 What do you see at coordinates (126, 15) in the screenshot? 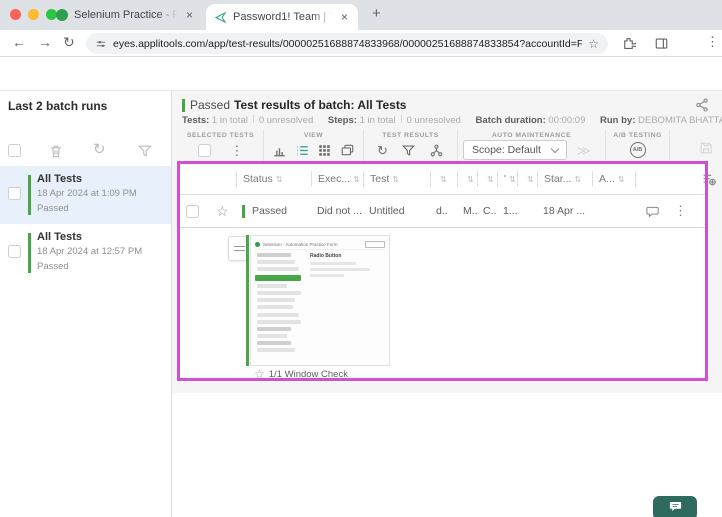
I see `tab-title: Selenium Practice - Radio Bu` at bounding box center [126, 15].